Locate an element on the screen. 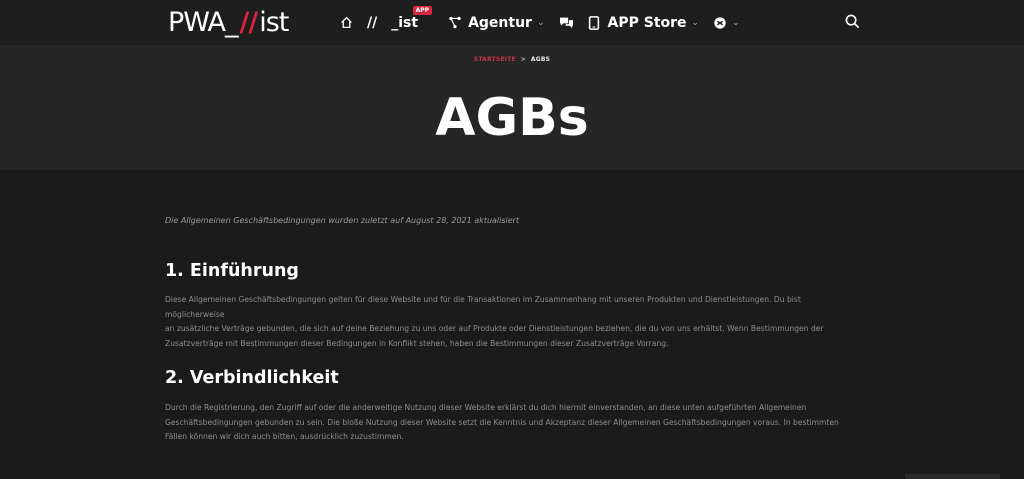  menu-item-app-store: APP Store ⌄ is located at coordinates (644, 22).